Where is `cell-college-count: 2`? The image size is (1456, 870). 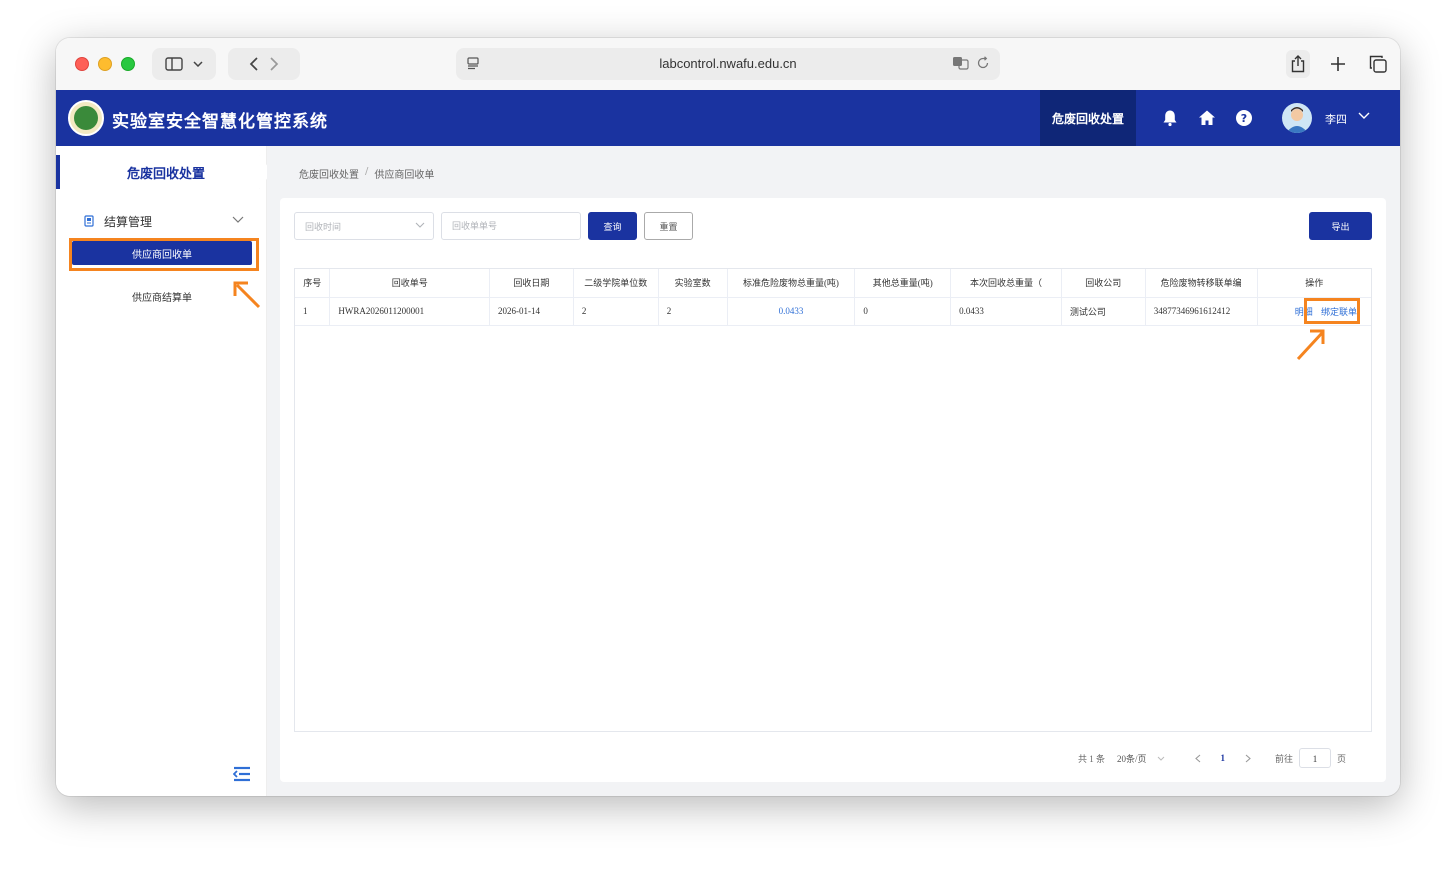 cell-college-count: 2 is located at coordinates (616, 311).